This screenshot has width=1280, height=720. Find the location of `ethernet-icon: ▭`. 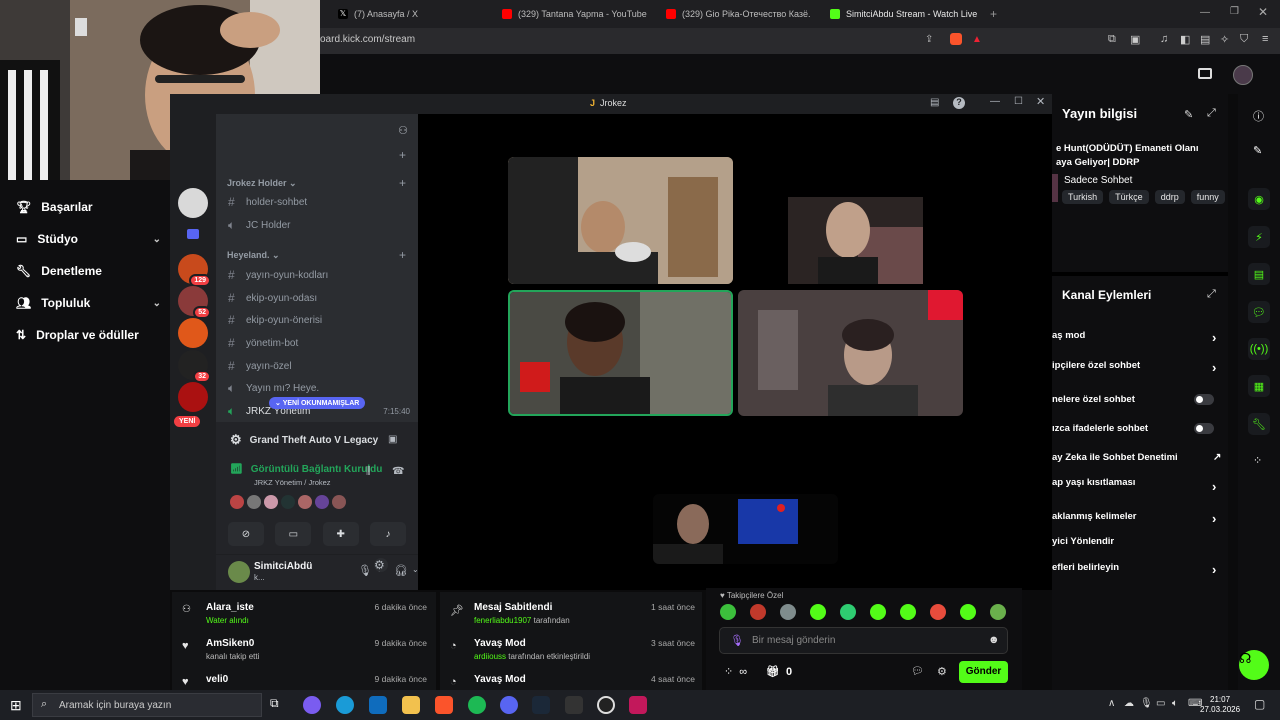

ethernet-icon: ▭ is located at coordinates (1160, 703).